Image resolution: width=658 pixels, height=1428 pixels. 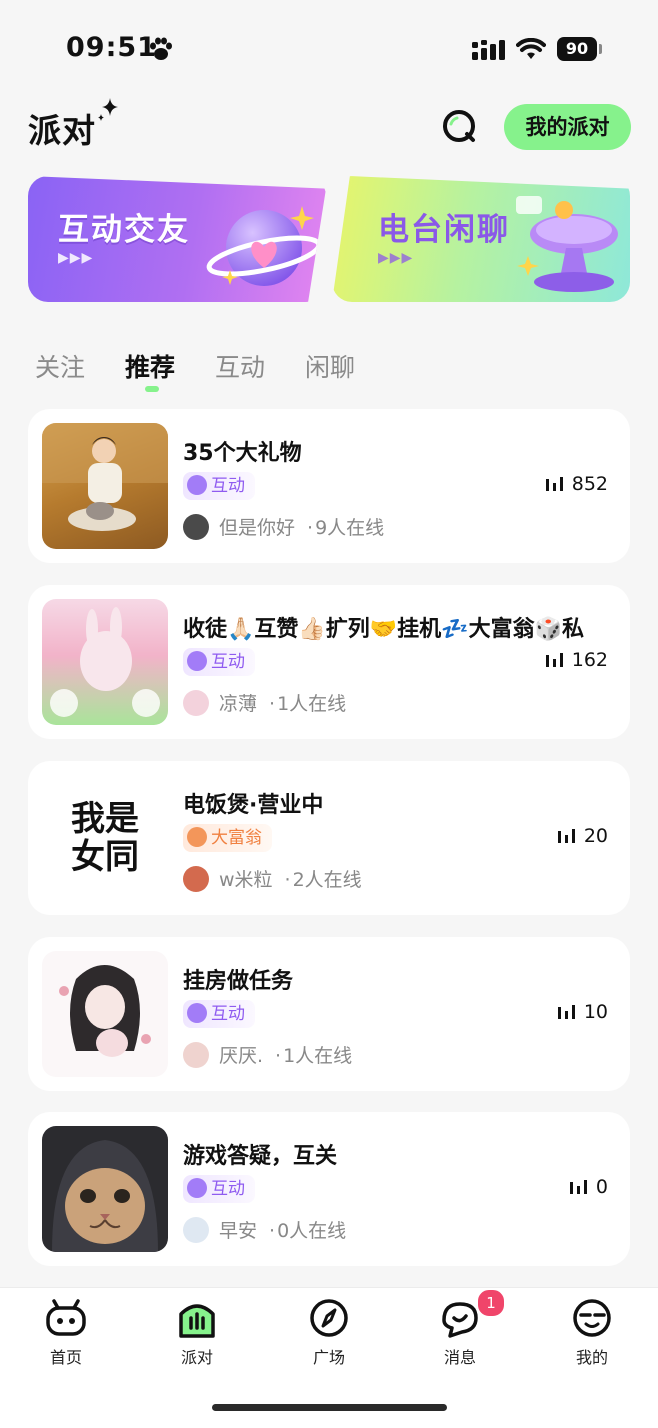 What do you see at coordinates (383, 629) in the screenshot?
I see `room-title: 收徒🙏🏻互赞👍🏻扩列🤝挂机💤大富翁🎲私` at bounding box center [383, 629].